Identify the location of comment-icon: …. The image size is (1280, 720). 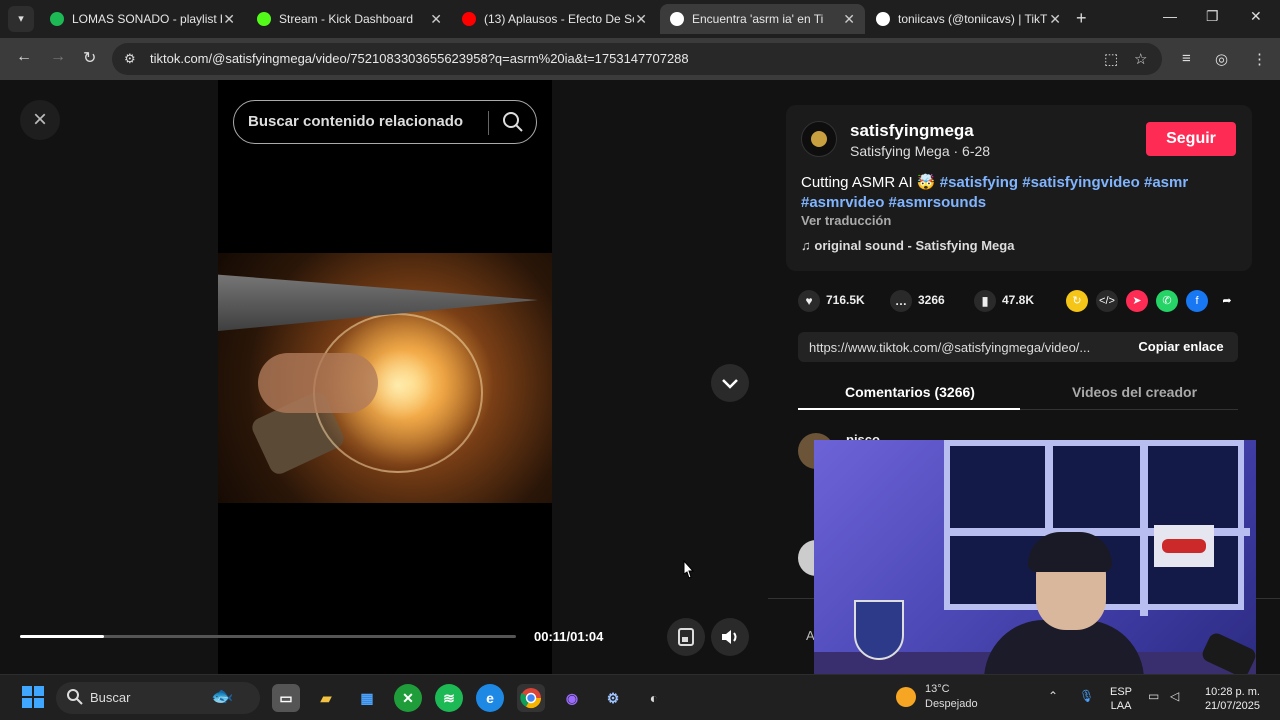
(901, 301).